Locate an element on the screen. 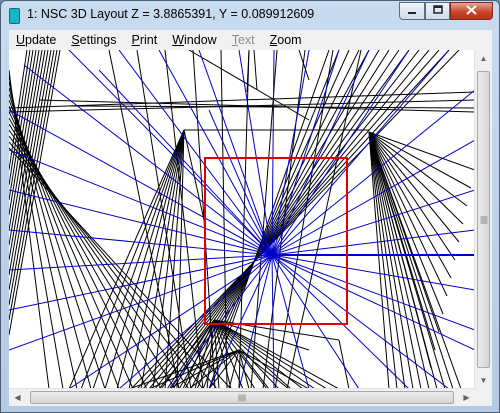 The width and height of the screenshot is (500, 413). minimize-icon is located at coordinates (412, 11).